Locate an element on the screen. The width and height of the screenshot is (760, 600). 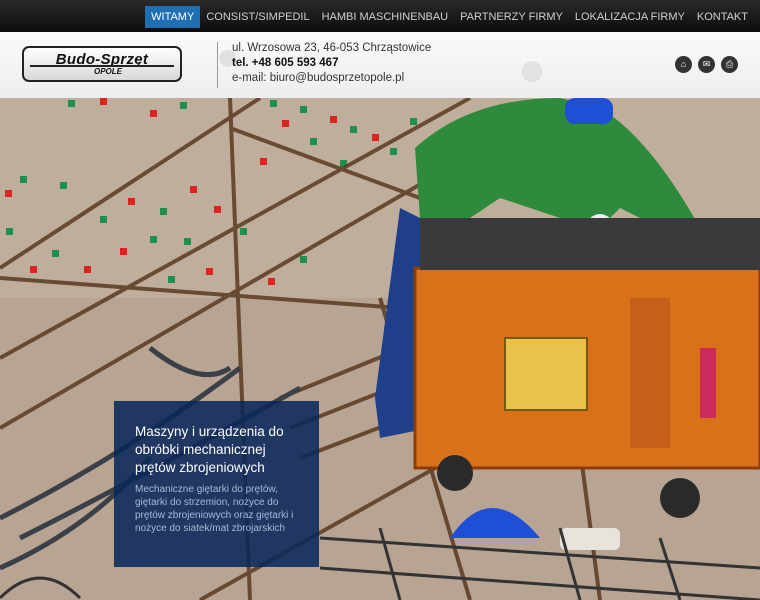
header-icons: ⌂ ✉ ⎙ is located at coordinates (706, 64).